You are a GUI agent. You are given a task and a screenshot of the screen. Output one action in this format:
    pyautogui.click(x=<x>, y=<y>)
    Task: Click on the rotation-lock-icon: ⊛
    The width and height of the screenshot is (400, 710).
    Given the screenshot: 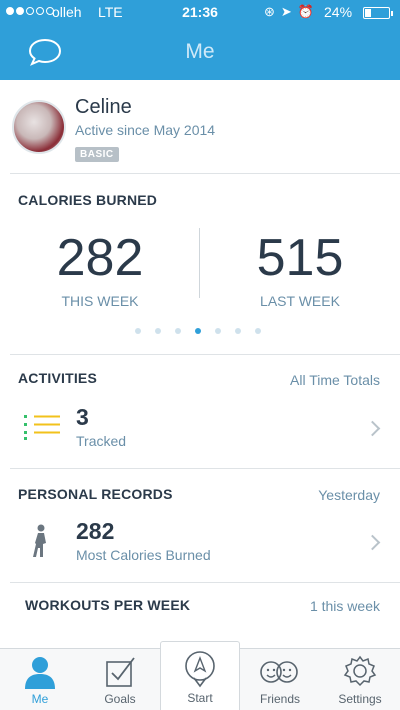 What is the action you would take?
    pyautogui.click(x=269, y=11)
    